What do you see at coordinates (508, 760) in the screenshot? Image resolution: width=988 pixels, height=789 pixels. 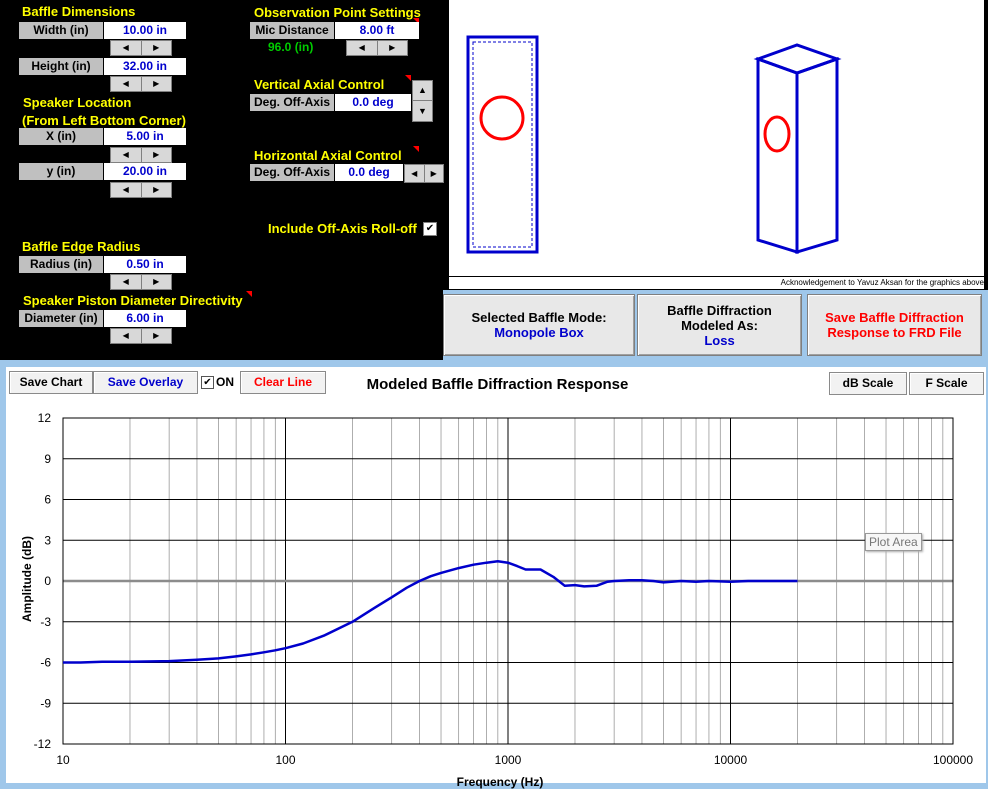 I see `x-tick-label: 1000` at bounding box center [508, 760].